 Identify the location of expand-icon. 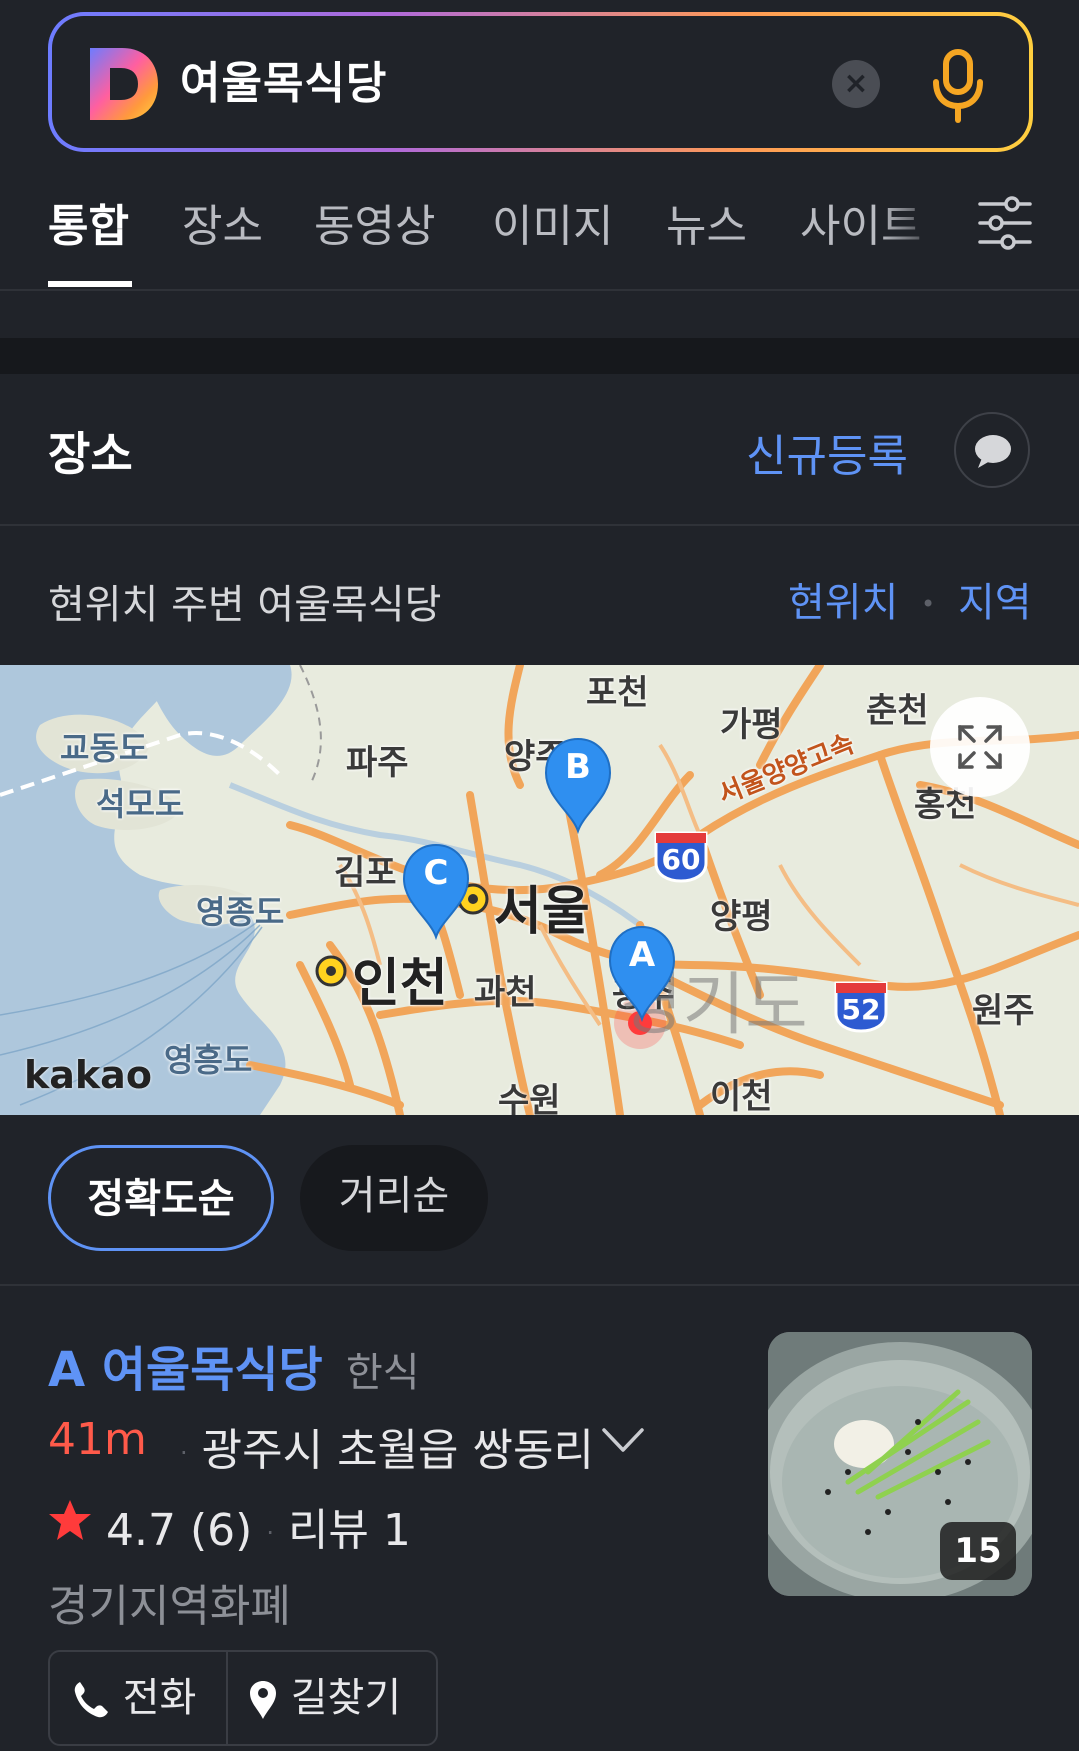
(980, 747).